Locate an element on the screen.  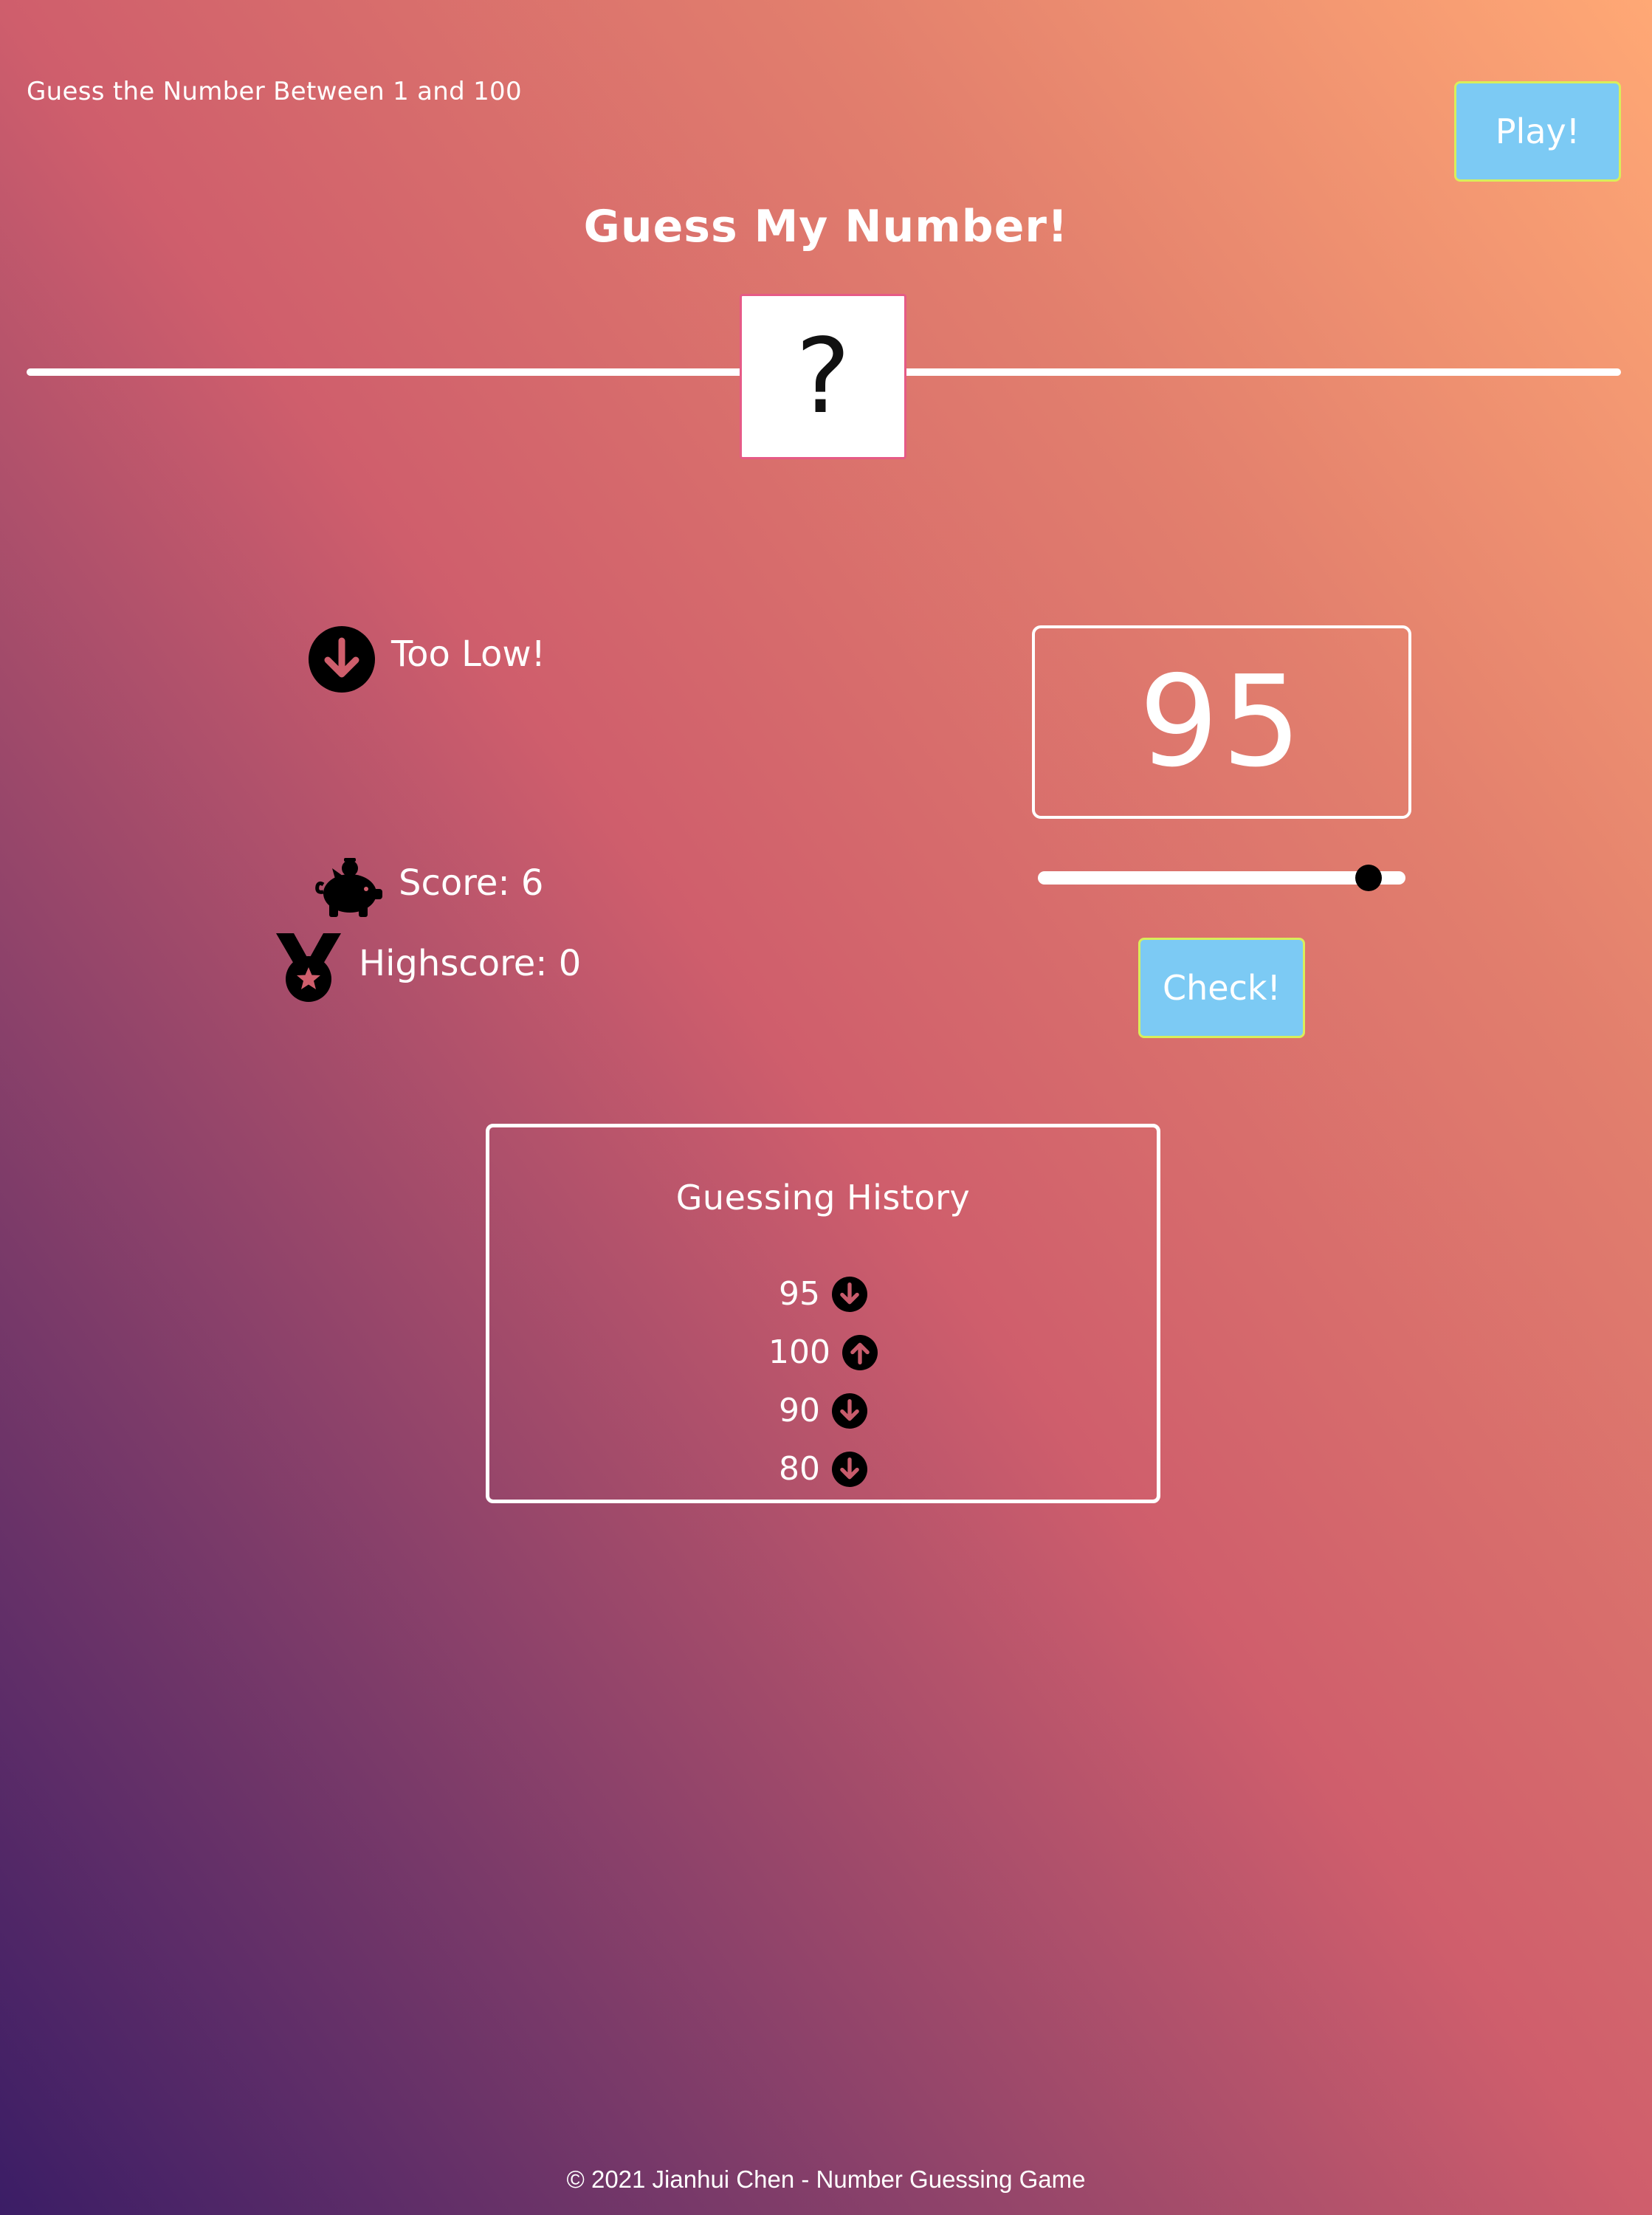
piggy-bank-icon is located at coordinates (348, 888).